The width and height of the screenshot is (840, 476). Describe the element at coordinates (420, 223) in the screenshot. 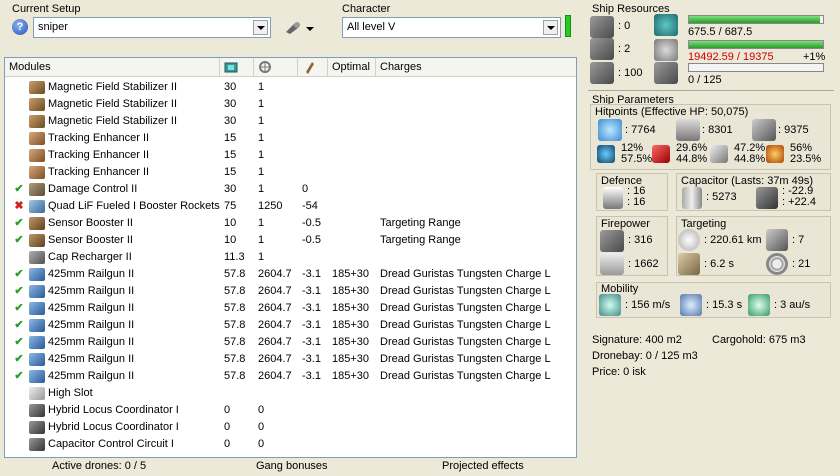

I see `module-charges: Targeting Range` at that location.